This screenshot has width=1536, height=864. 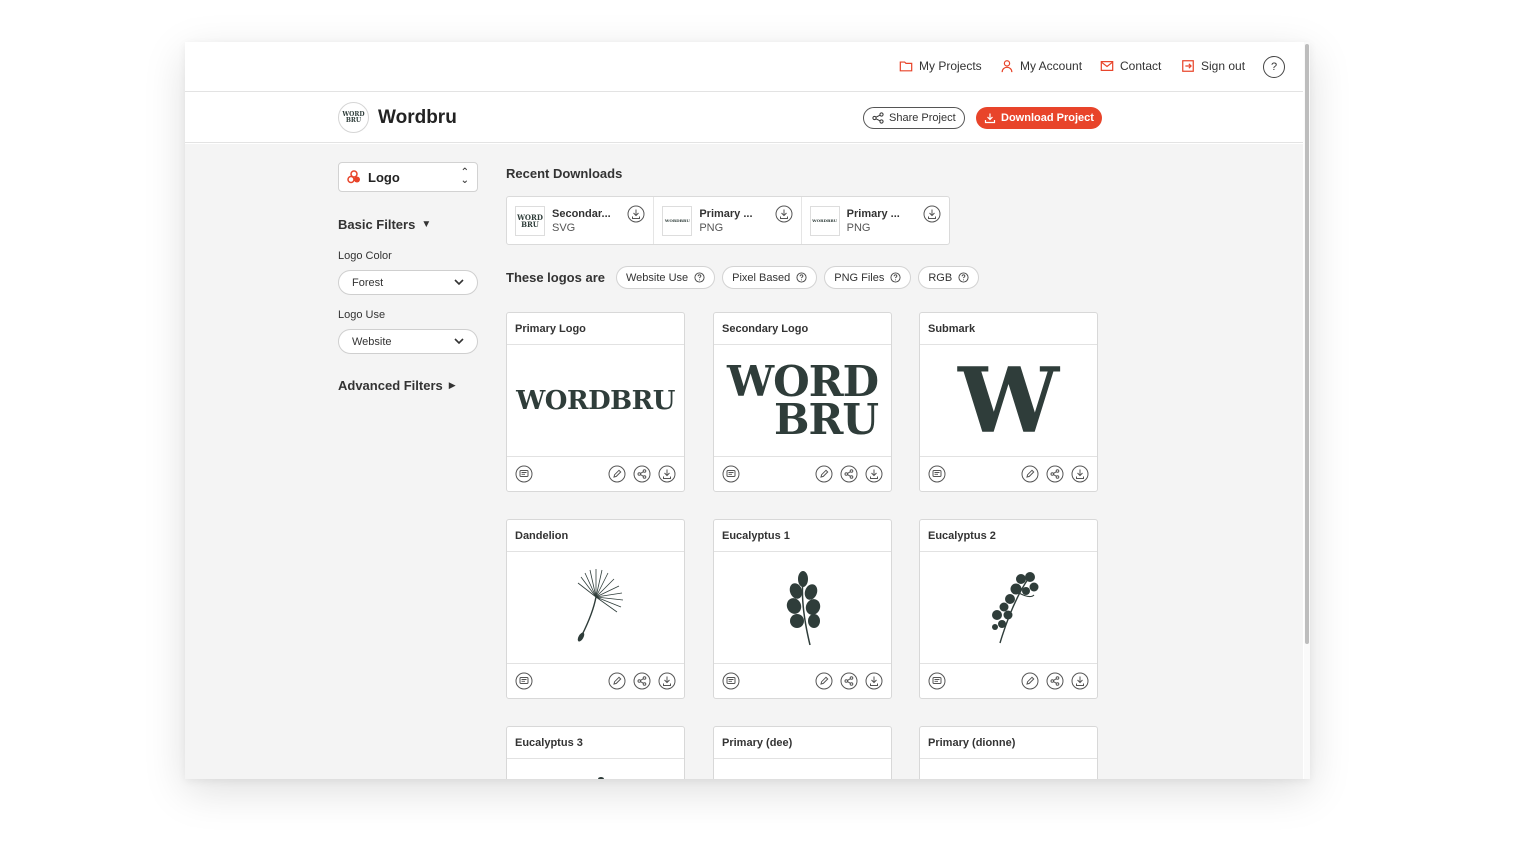 What do you see at coordinates (1008, 329) in the screenshot?
I see `card-title: Submark` at bounding box center [1008, 329].